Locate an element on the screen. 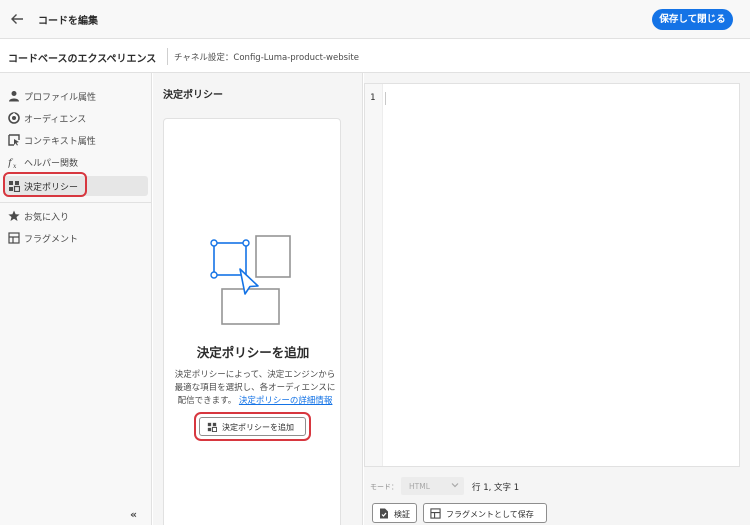  star-icon is located at coordinates (14, 215).